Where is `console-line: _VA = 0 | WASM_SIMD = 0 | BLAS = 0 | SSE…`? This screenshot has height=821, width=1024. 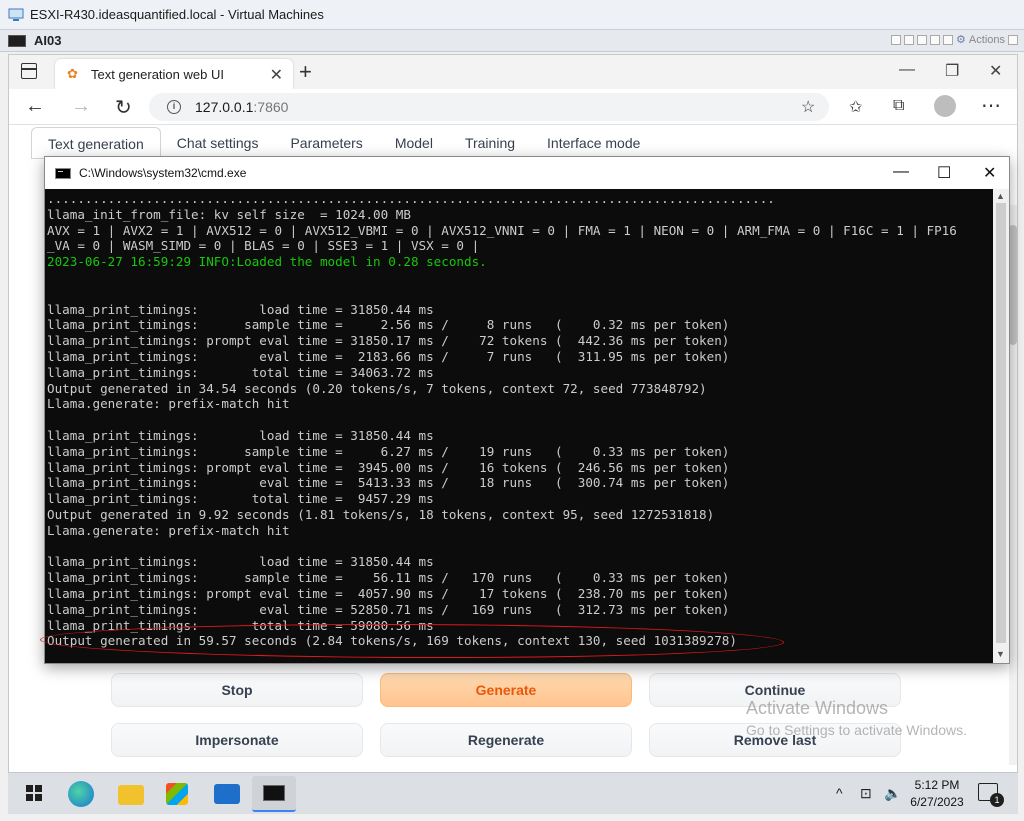 console-line: _VA = 0 | WASM_SIMD = 0 | BLAS = 0 | SSE… is located at coordinates (263, 246).